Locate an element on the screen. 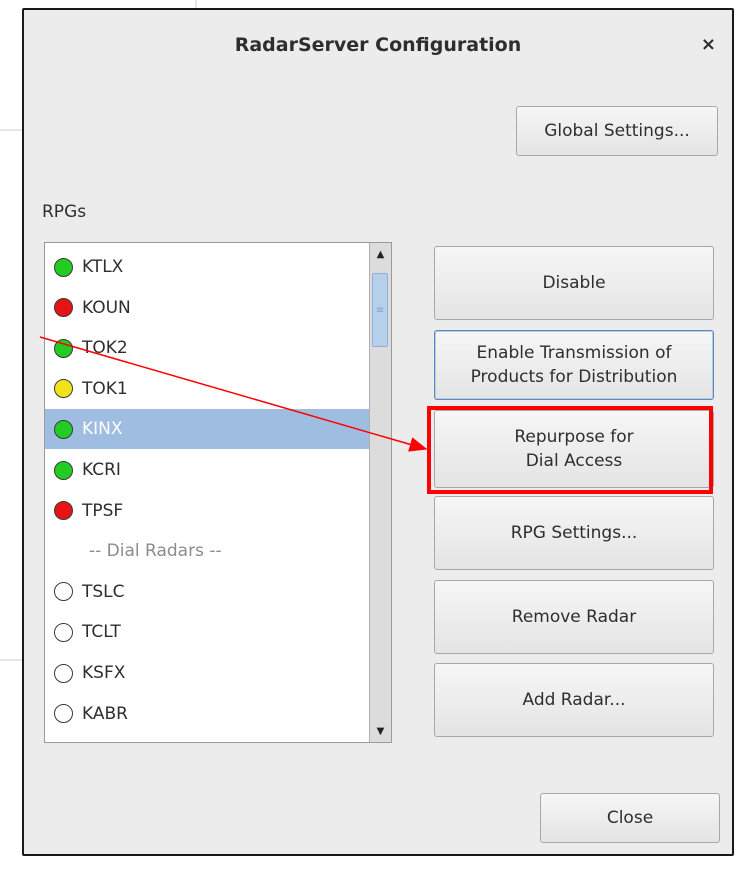 The width and height of the screenshot is (737, 870). scroll-grip-icon: ≡ is located at coordinates (380, 310).